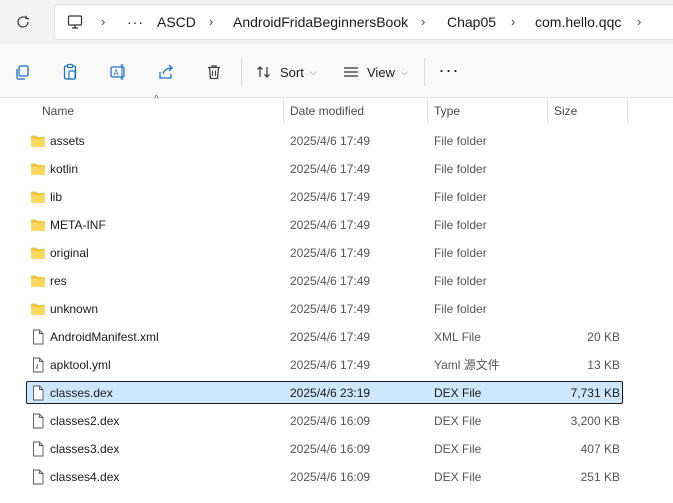 The height and width of the screenshot is (503, 673). Describe the element at coordinates (56, 197) in the screenshot. I see `file-name: lib` at that location.